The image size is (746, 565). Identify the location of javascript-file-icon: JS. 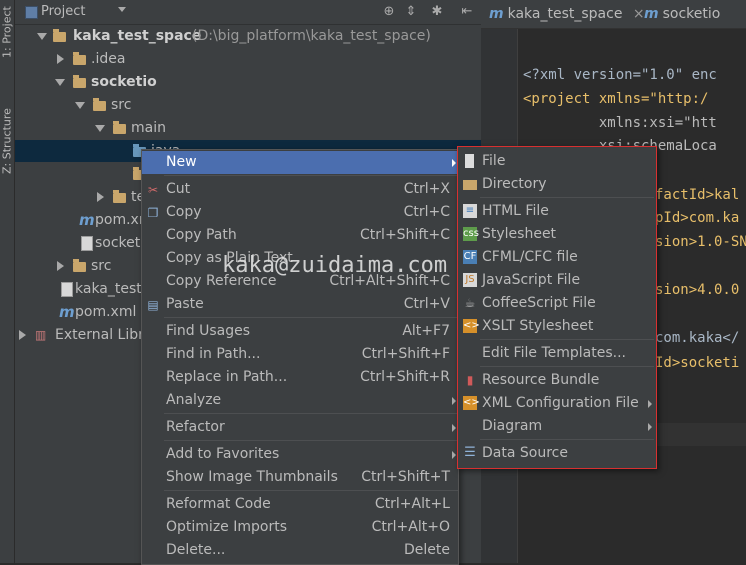
(470, 280).